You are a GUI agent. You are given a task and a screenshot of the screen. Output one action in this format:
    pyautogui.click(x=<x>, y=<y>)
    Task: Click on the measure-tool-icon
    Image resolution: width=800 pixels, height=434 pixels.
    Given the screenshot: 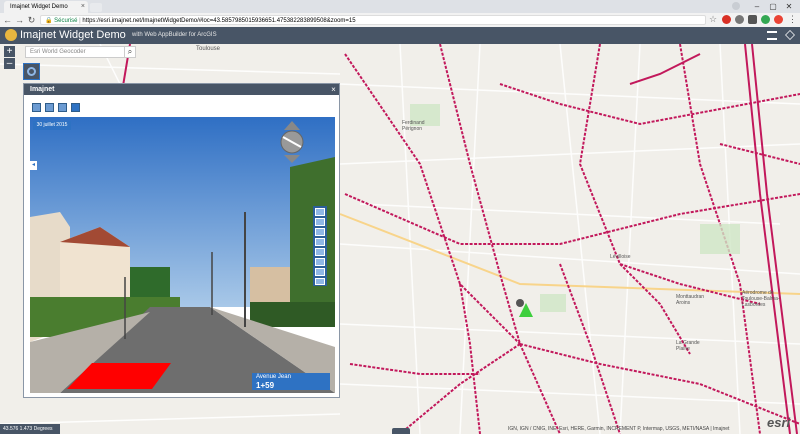 What is the action you would take?
    pyautogui.click(x=36, y=107)
    